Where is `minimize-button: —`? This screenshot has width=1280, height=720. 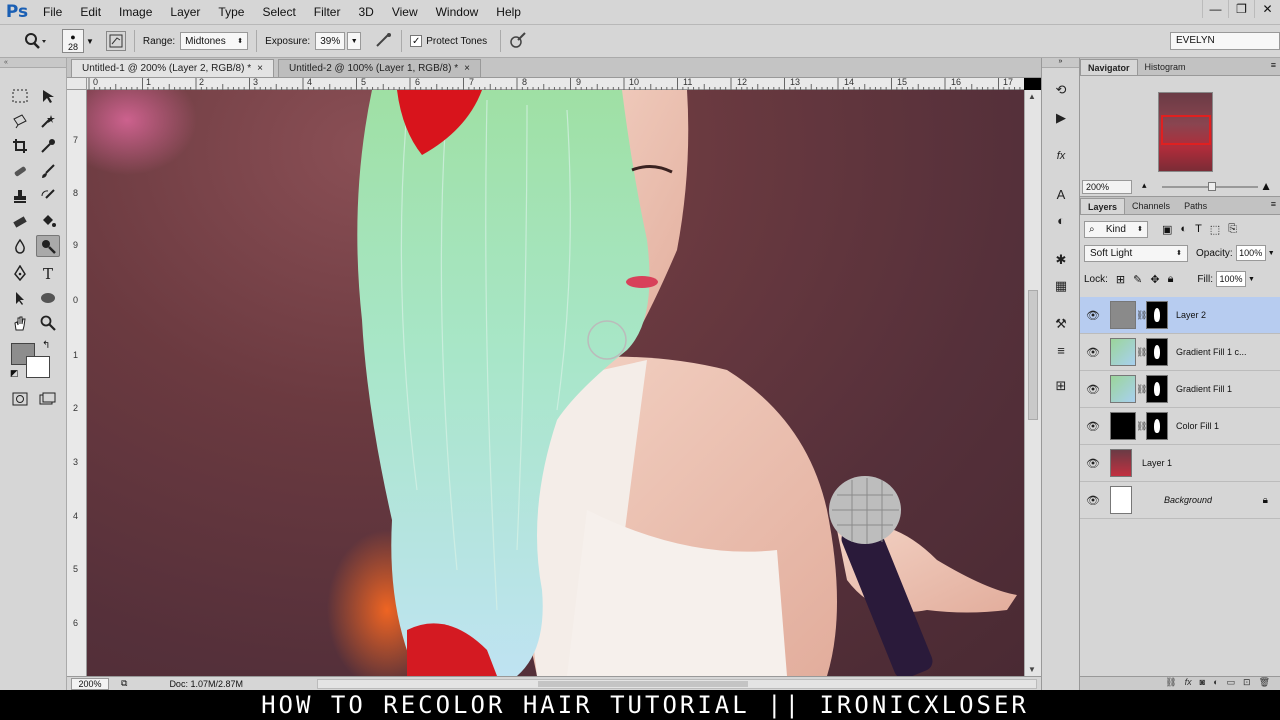
minimize-button: — is located at coordinates (1215, 9).